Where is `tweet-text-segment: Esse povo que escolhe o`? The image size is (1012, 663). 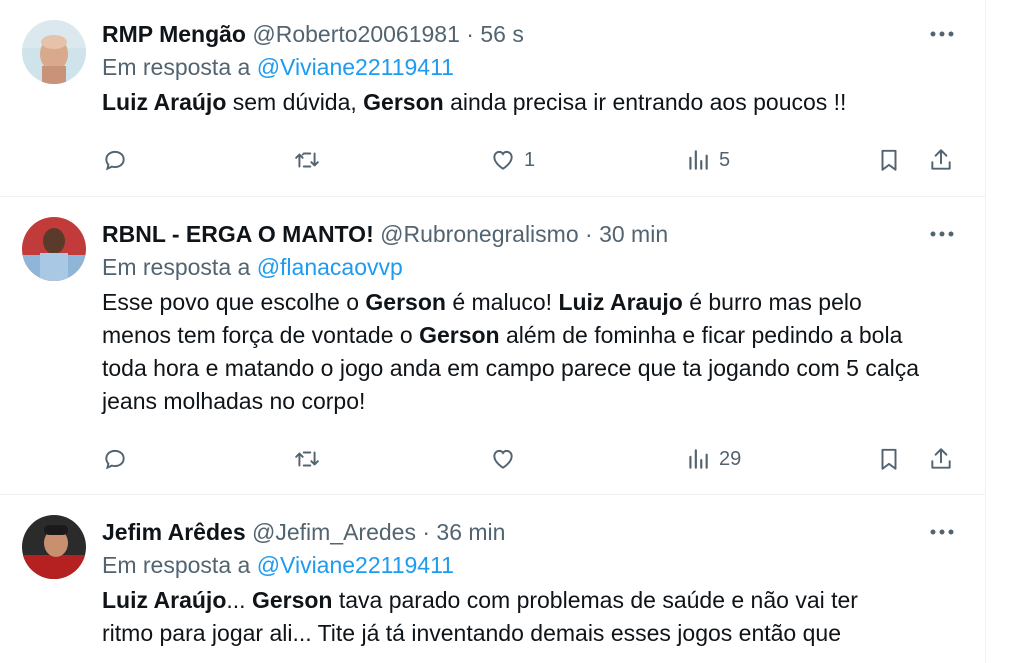 tweet-text-segment: Esse povo que escolhe o is located at coordinates (234, 302).